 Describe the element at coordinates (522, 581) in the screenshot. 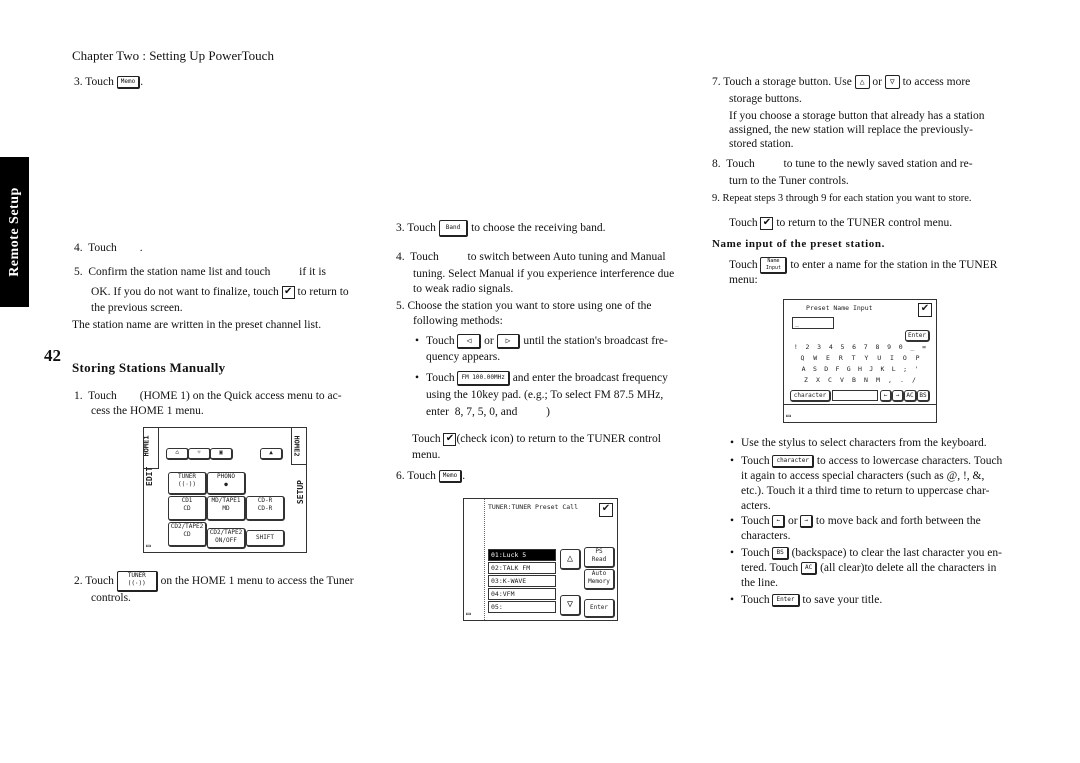

I see `preset-row: 03:K-WAVE` at that location.